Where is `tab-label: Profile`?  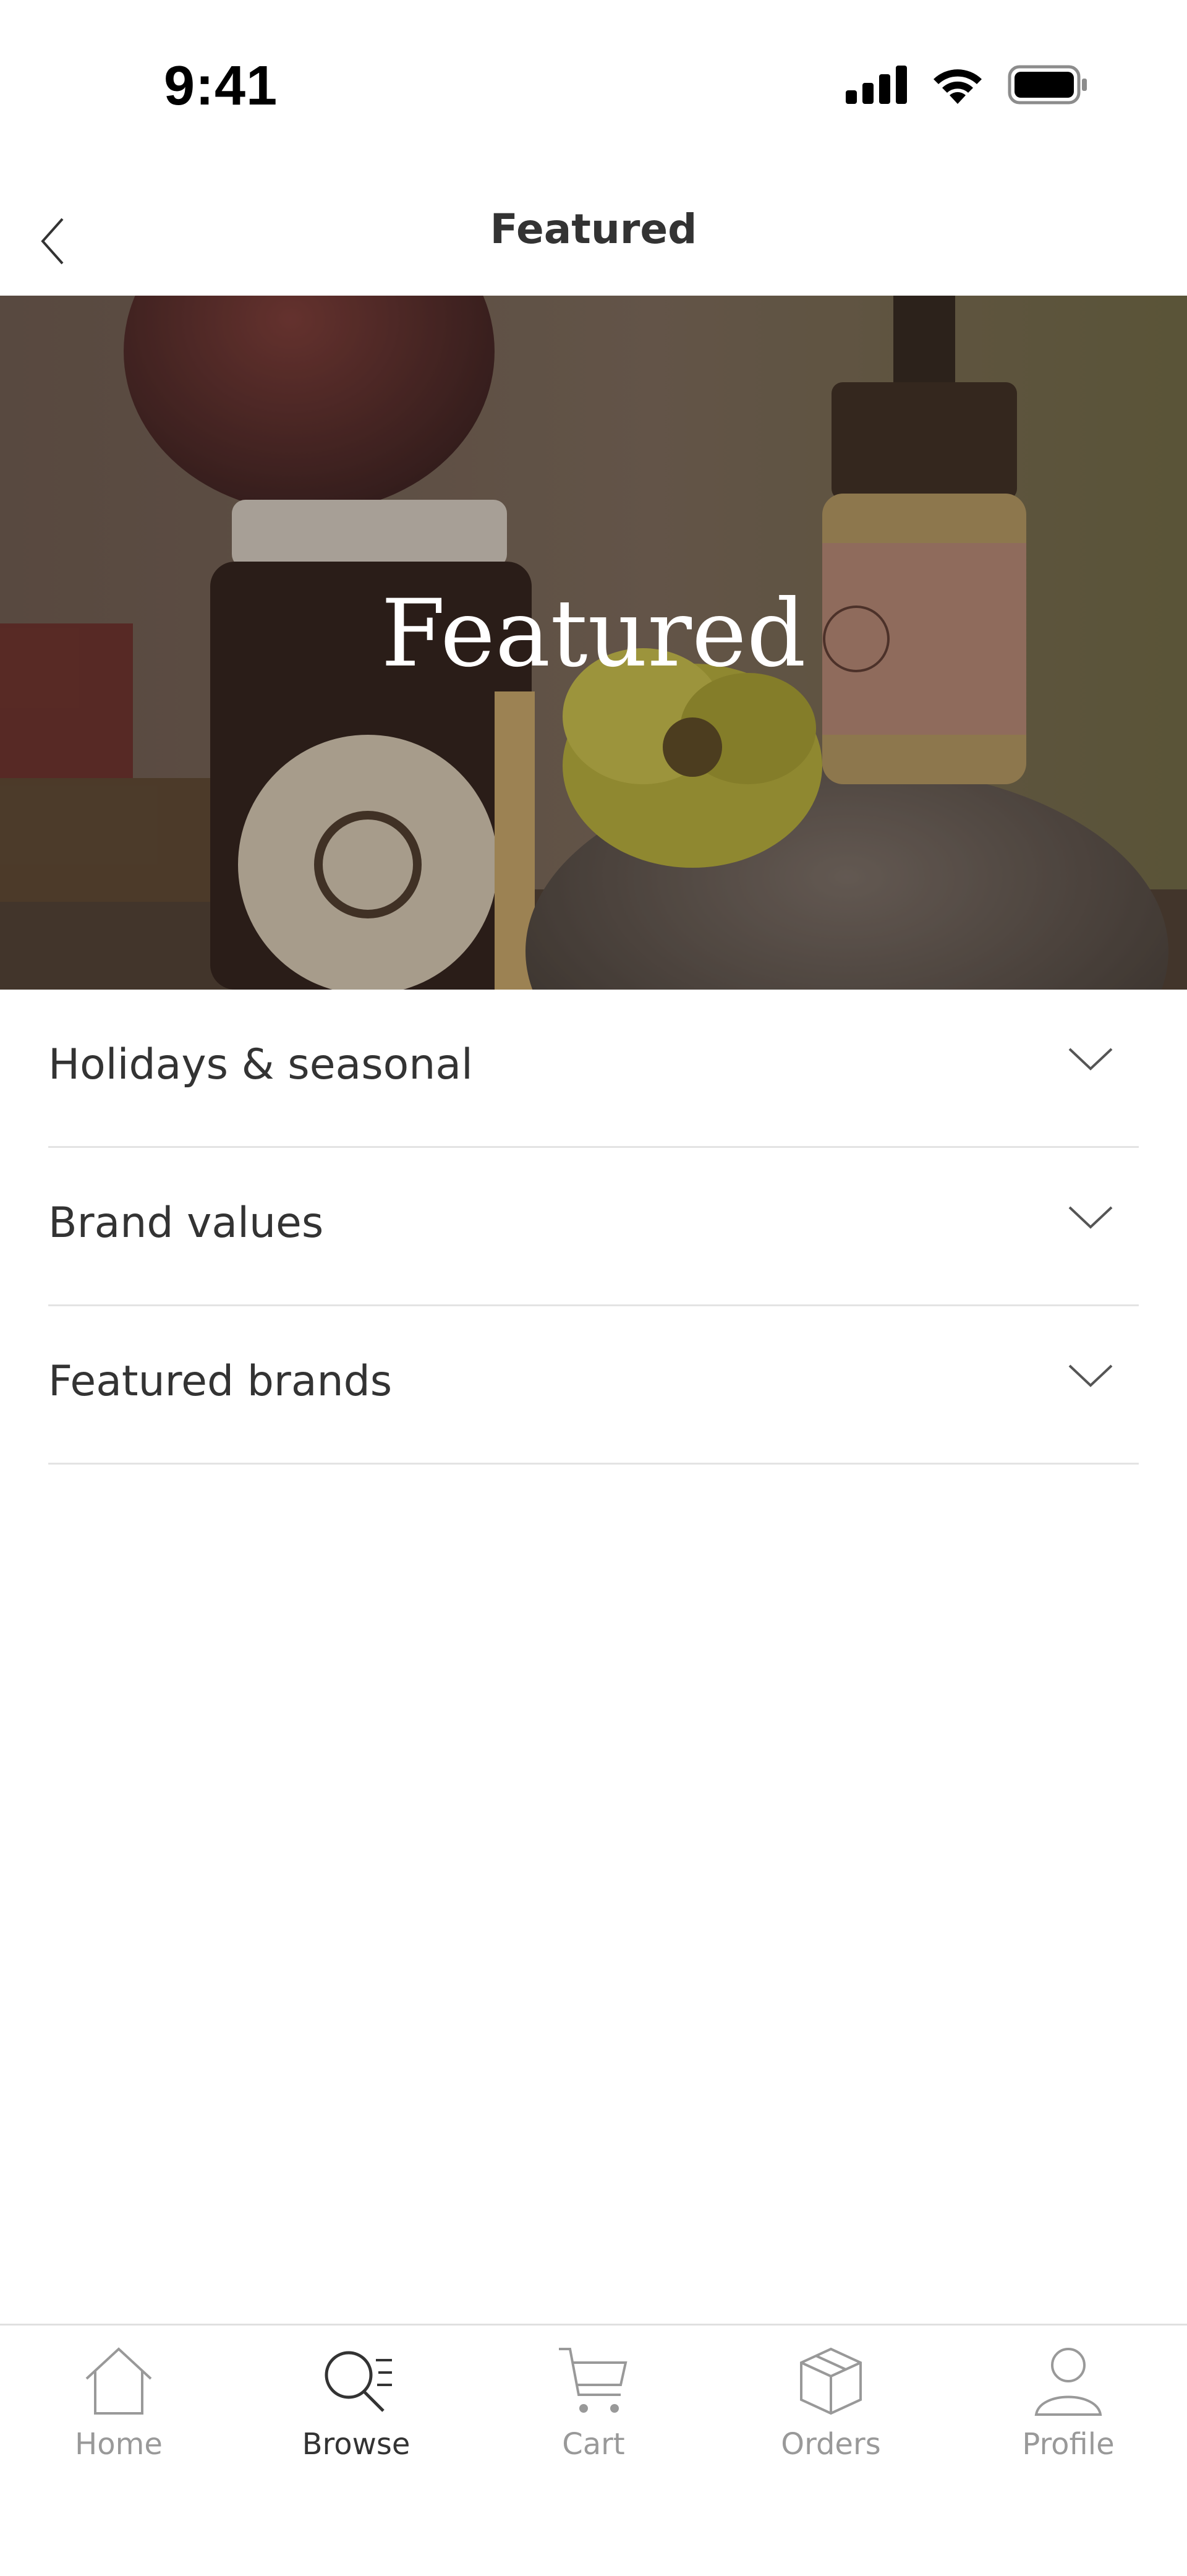 tab-label: Profile is located at coordinates (1069, 2445).